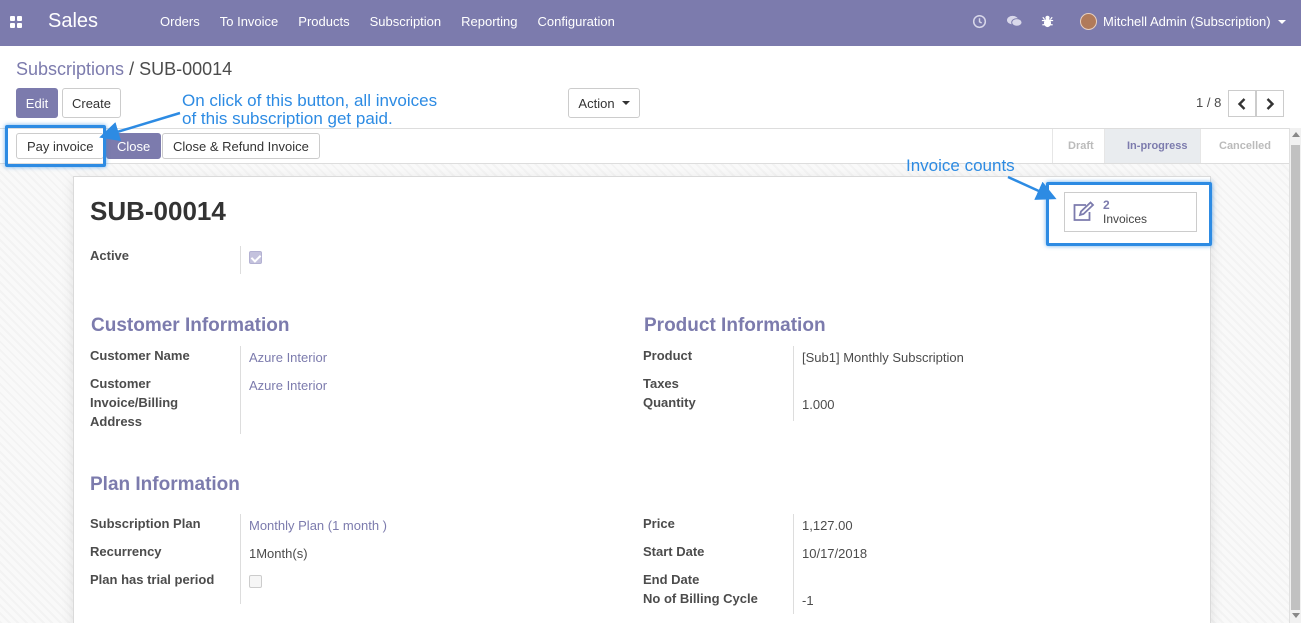 The width and height of the screenshot is (1301, 623). I want to click on active-label: Active, so click(110, 255).